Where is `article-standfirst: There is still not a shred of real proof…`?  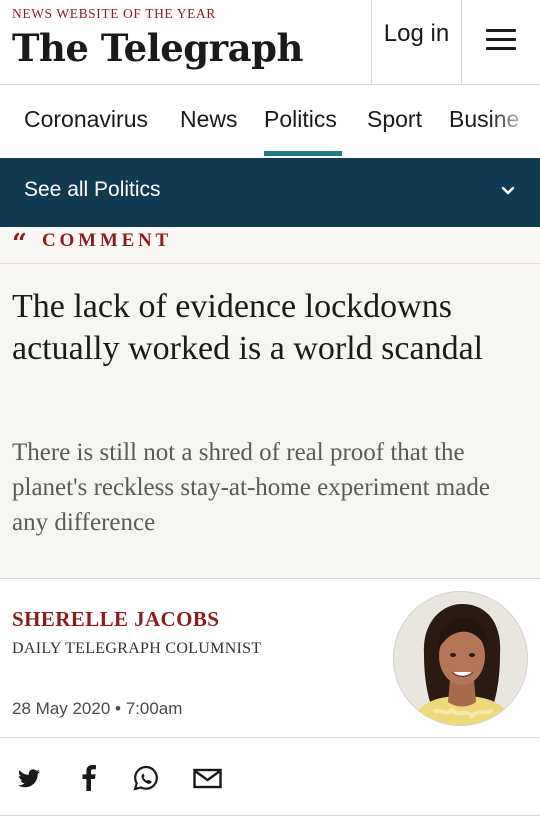 article-standfirst: There is still not a shred of real proof… is located at coordinates (251, 487).